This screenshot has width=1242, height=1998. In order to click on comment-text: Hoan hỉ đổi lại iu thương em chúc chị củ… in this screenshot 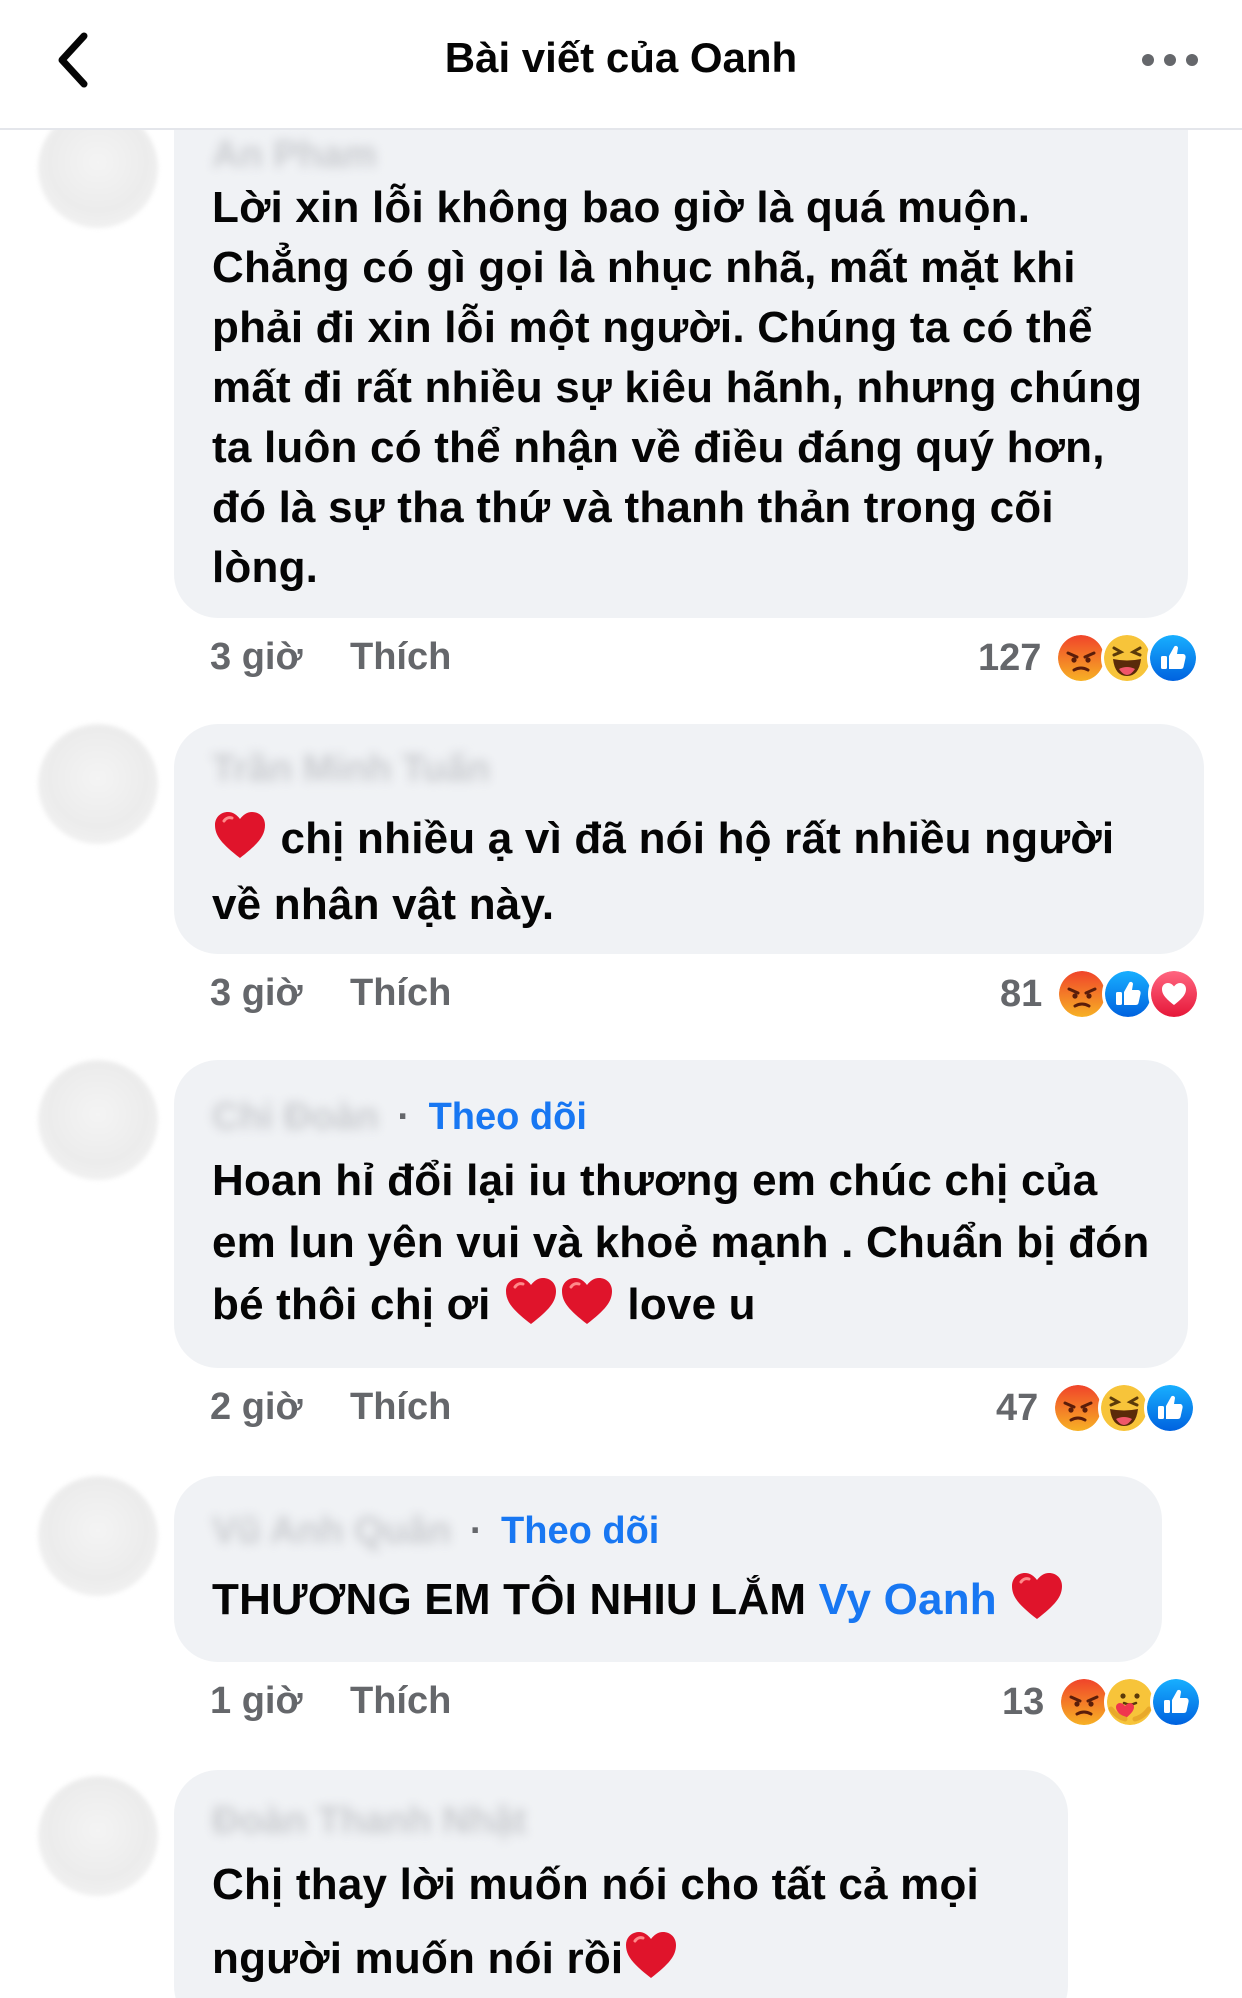, I will do `click(681, 1242)`.